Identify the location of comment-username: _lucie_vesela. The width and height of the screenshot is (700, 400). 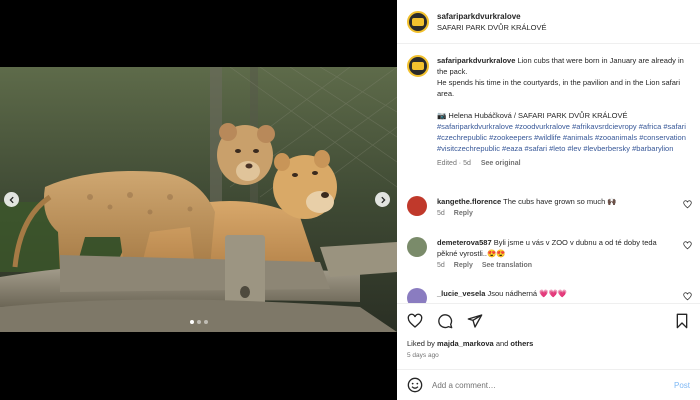
(461, 293).